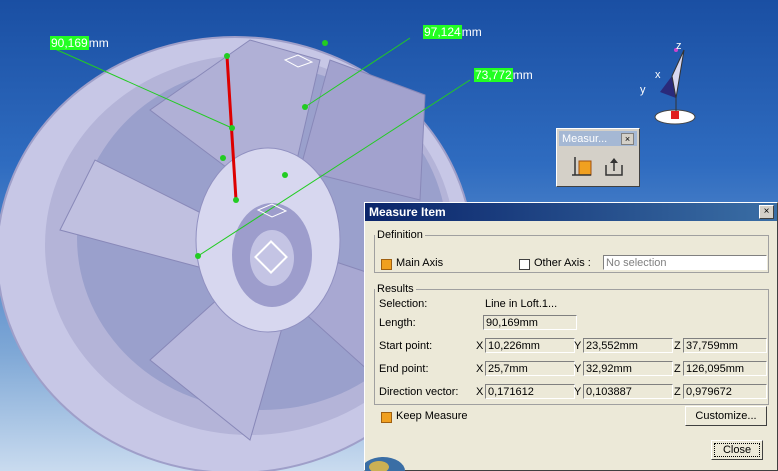 The height and width of the screenshot is (471, 778). I want to click on start-y-label: Y, so click(578, 346).